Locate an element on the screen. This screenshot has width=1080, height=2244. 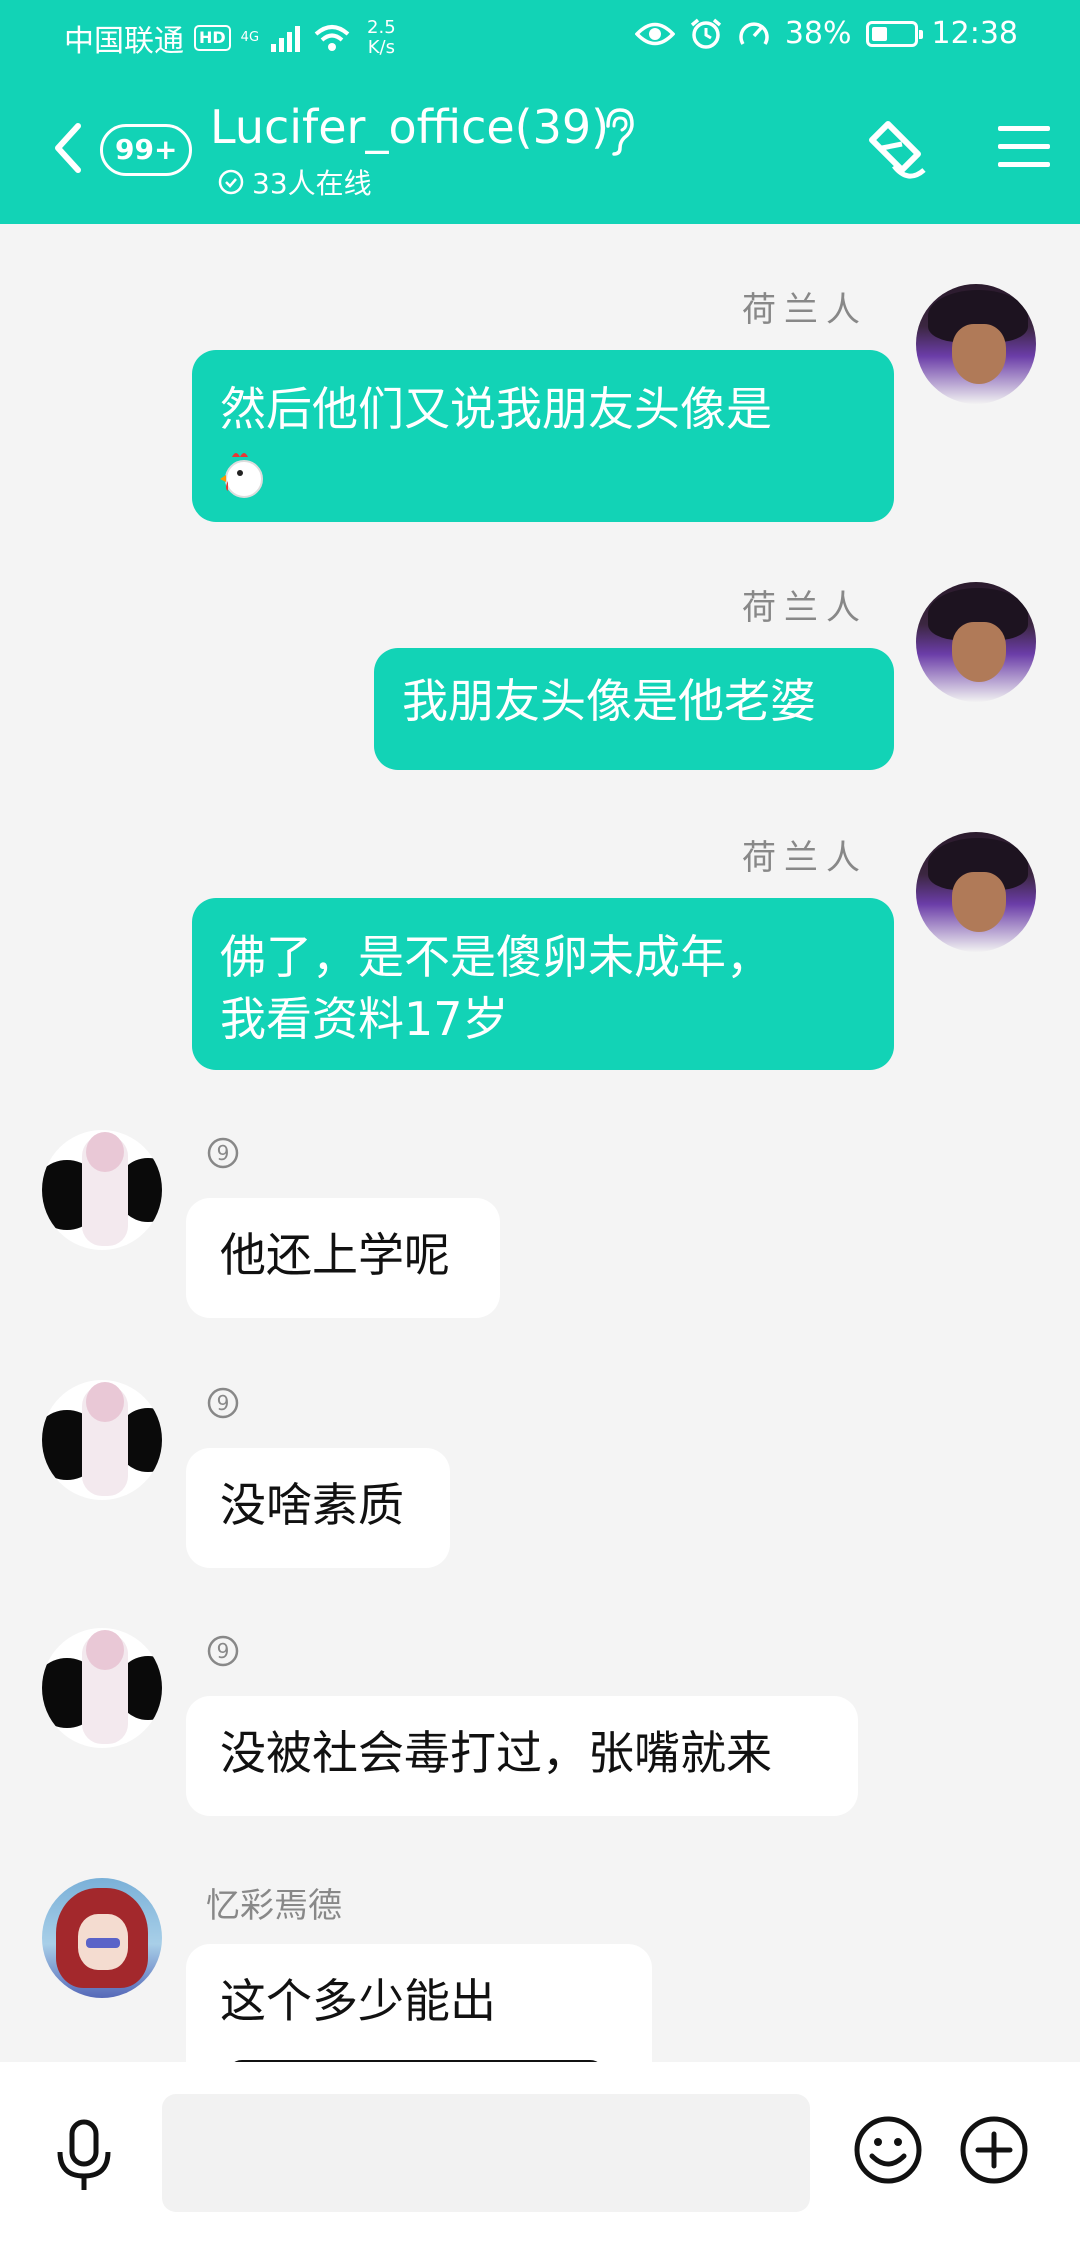
carrier-label: 中国联通 is located at coordinates (124, 41).